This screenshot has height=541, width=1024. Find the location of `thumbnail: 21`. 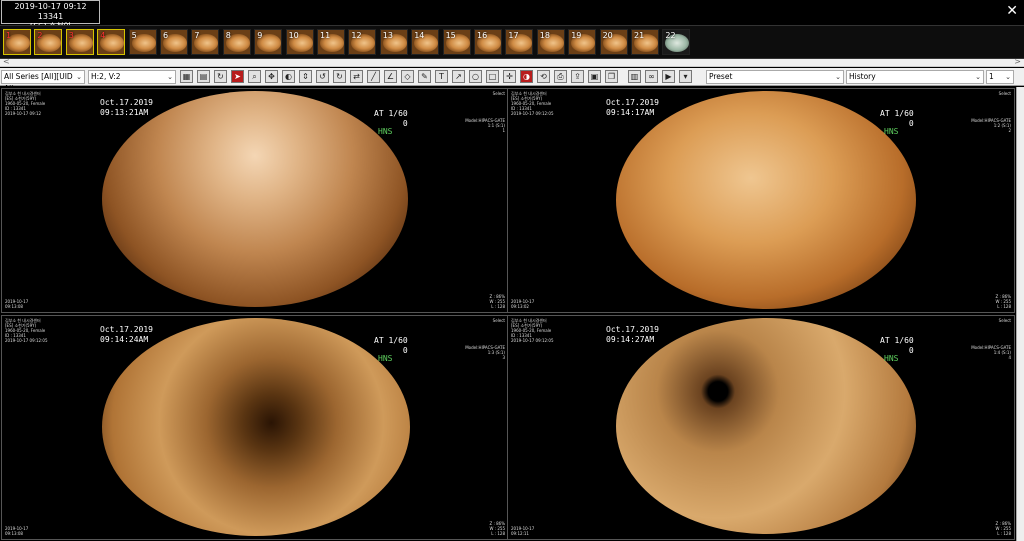

thumbnail: 21 is located at coordinates (645, 42).